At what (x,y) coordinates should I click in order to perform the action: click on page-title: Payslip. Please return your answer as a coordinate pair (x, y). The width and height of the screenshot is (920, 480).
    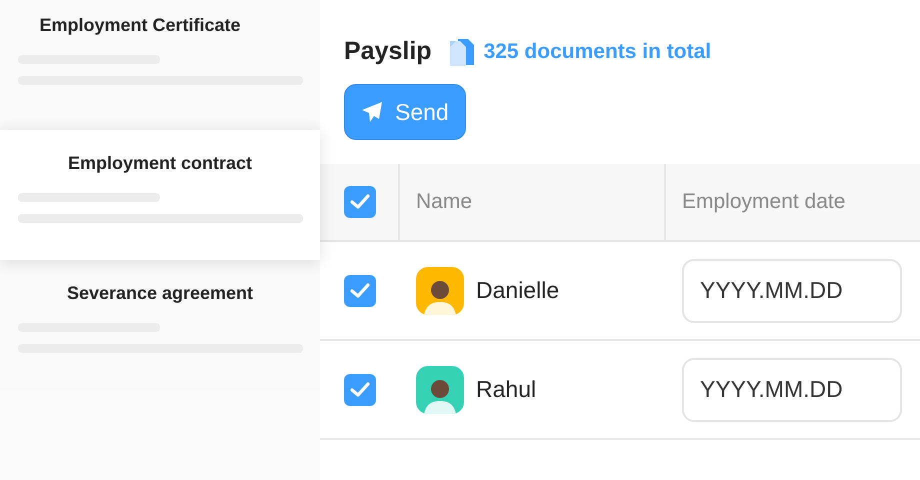
    Looking at the image, I should click on (388, 52).